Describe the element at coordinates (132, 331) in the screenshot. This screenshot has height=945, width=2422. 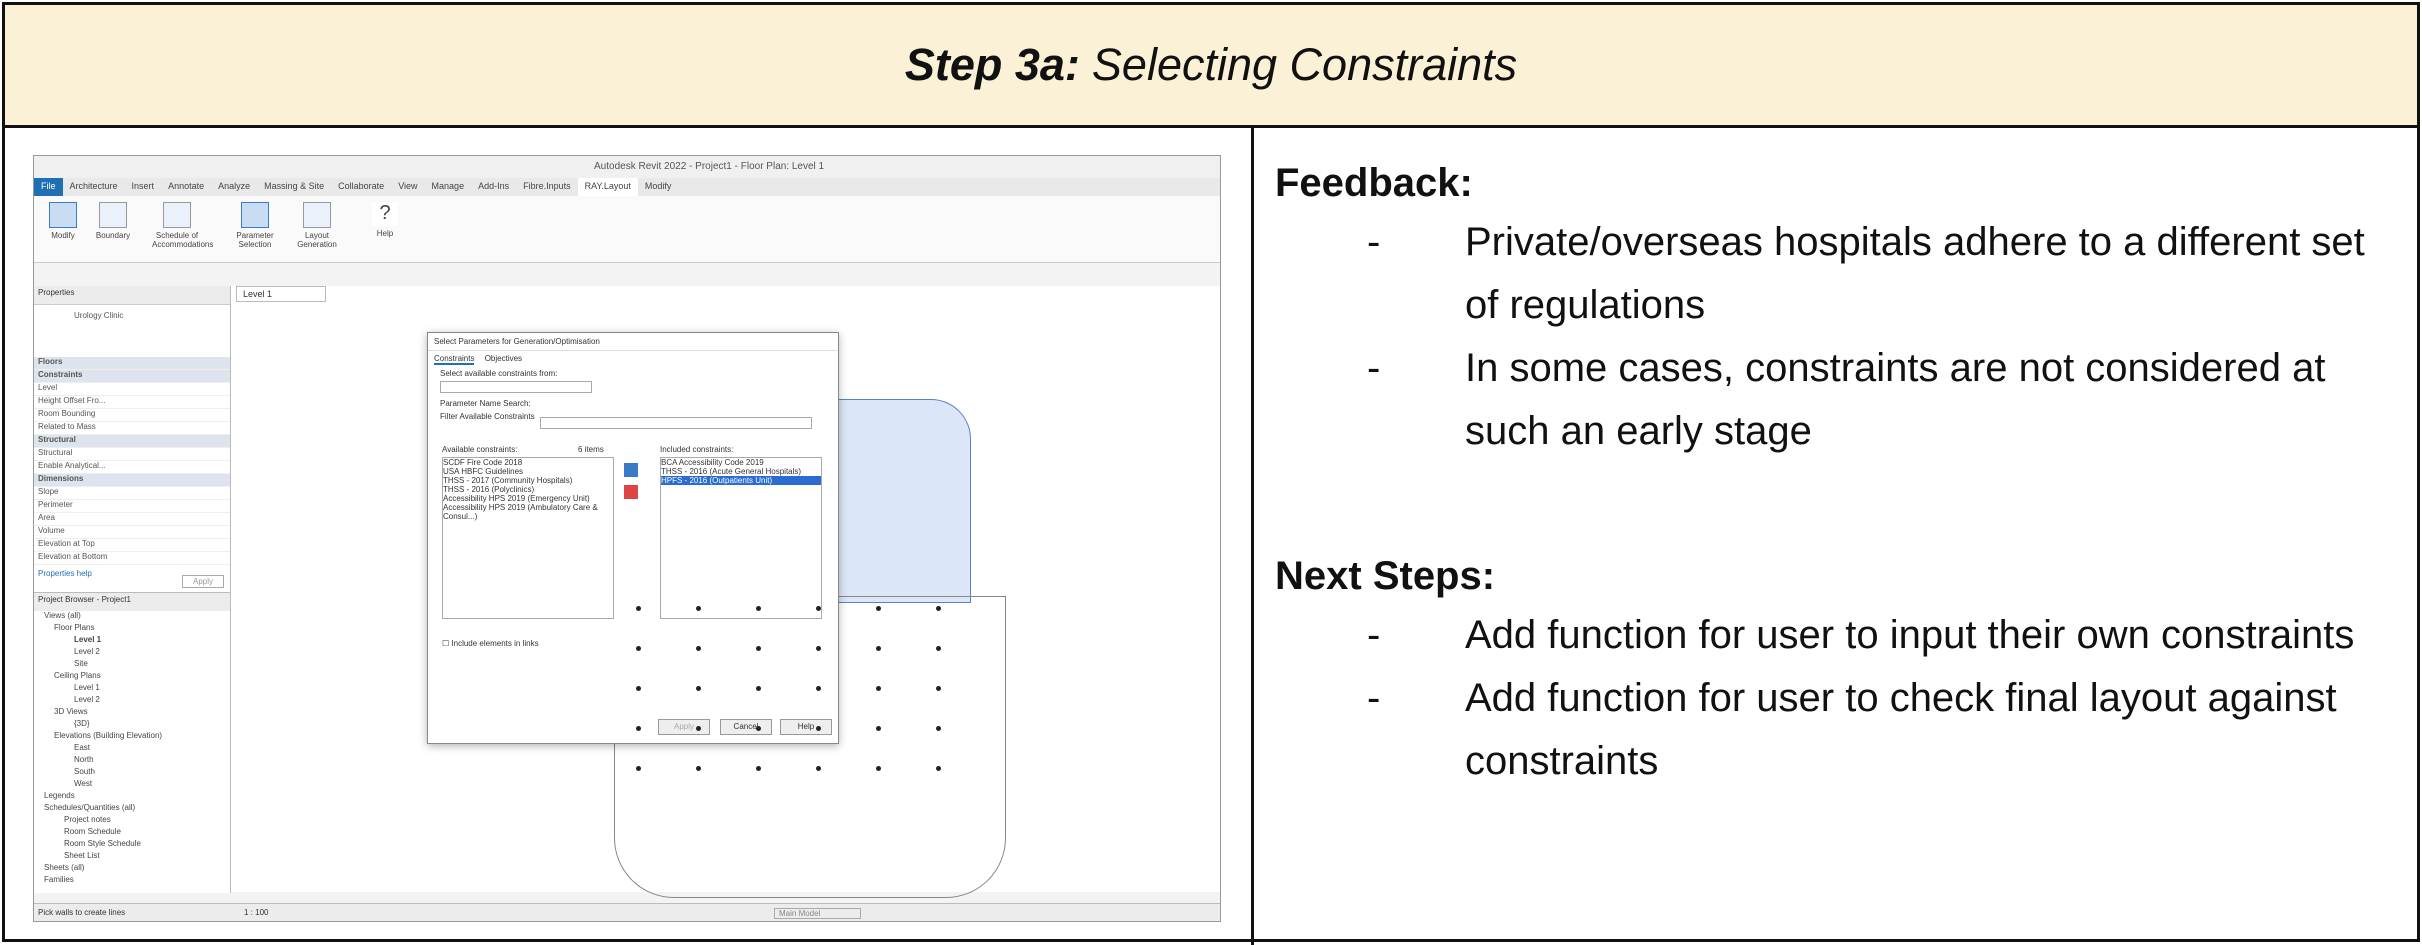
I see `properties-type: Urology Clinic` at that location.